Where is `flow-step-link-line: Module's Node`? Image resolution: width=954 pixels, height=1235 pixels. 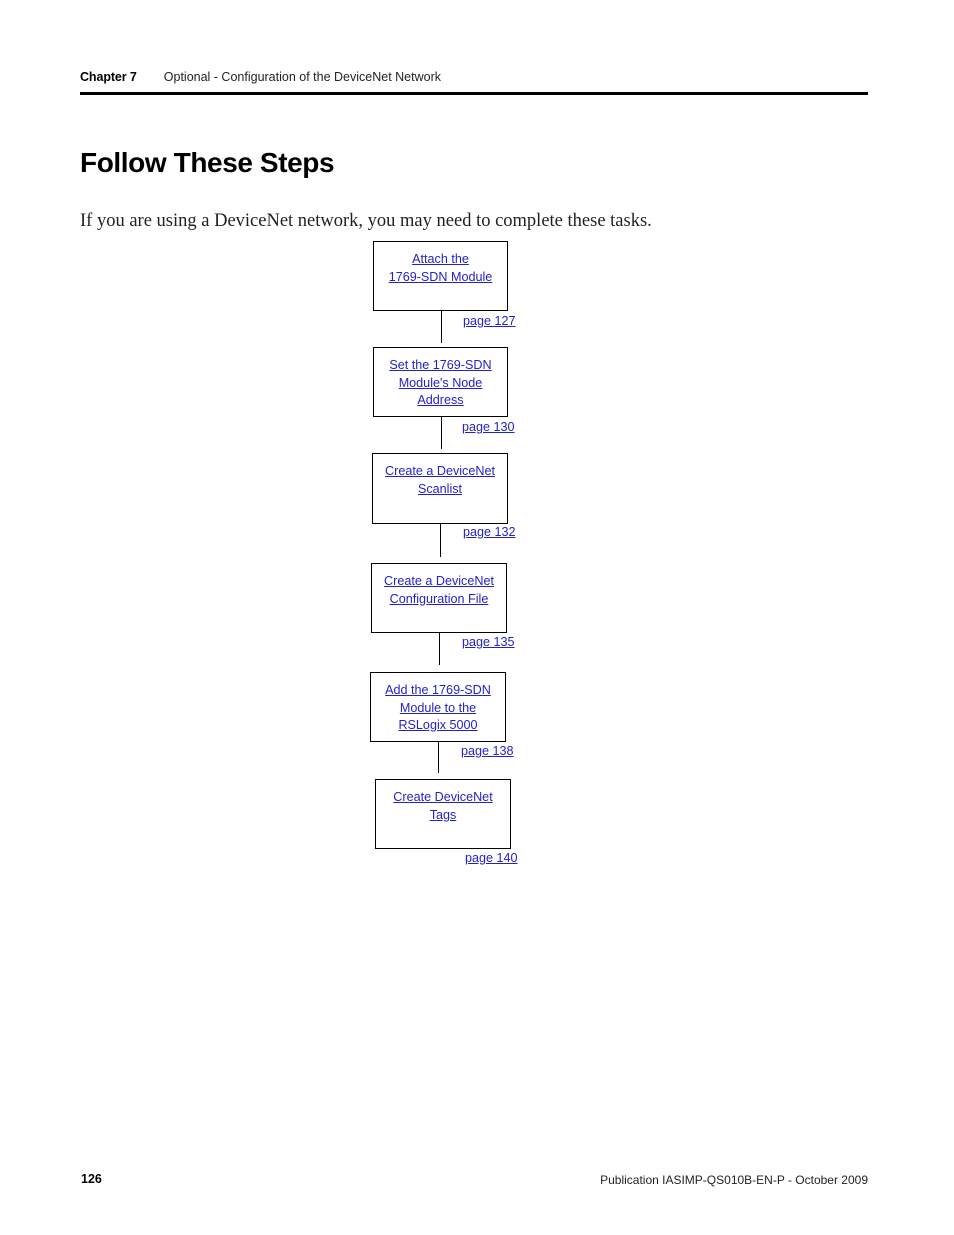
flow-step-link-line: Module's Node is located at coordinates (440, 382).